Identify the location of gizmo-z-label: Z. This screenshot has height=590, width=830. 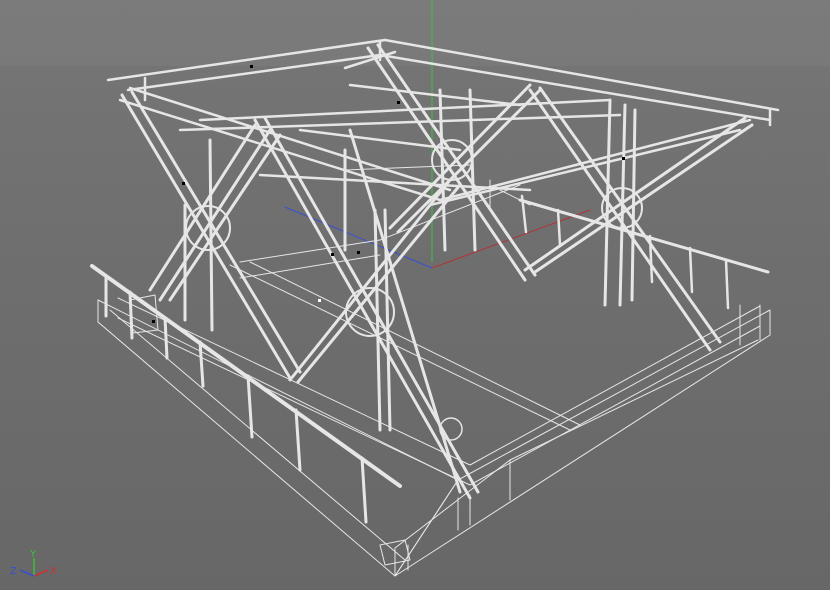
(13, 571).